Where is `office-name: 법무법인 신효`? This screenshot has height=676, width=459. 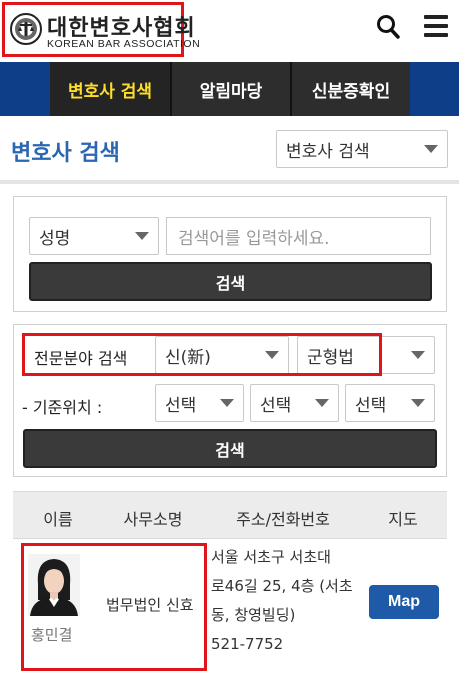 office-name: 법무법인 신효 is located at coordinates (150, 605).